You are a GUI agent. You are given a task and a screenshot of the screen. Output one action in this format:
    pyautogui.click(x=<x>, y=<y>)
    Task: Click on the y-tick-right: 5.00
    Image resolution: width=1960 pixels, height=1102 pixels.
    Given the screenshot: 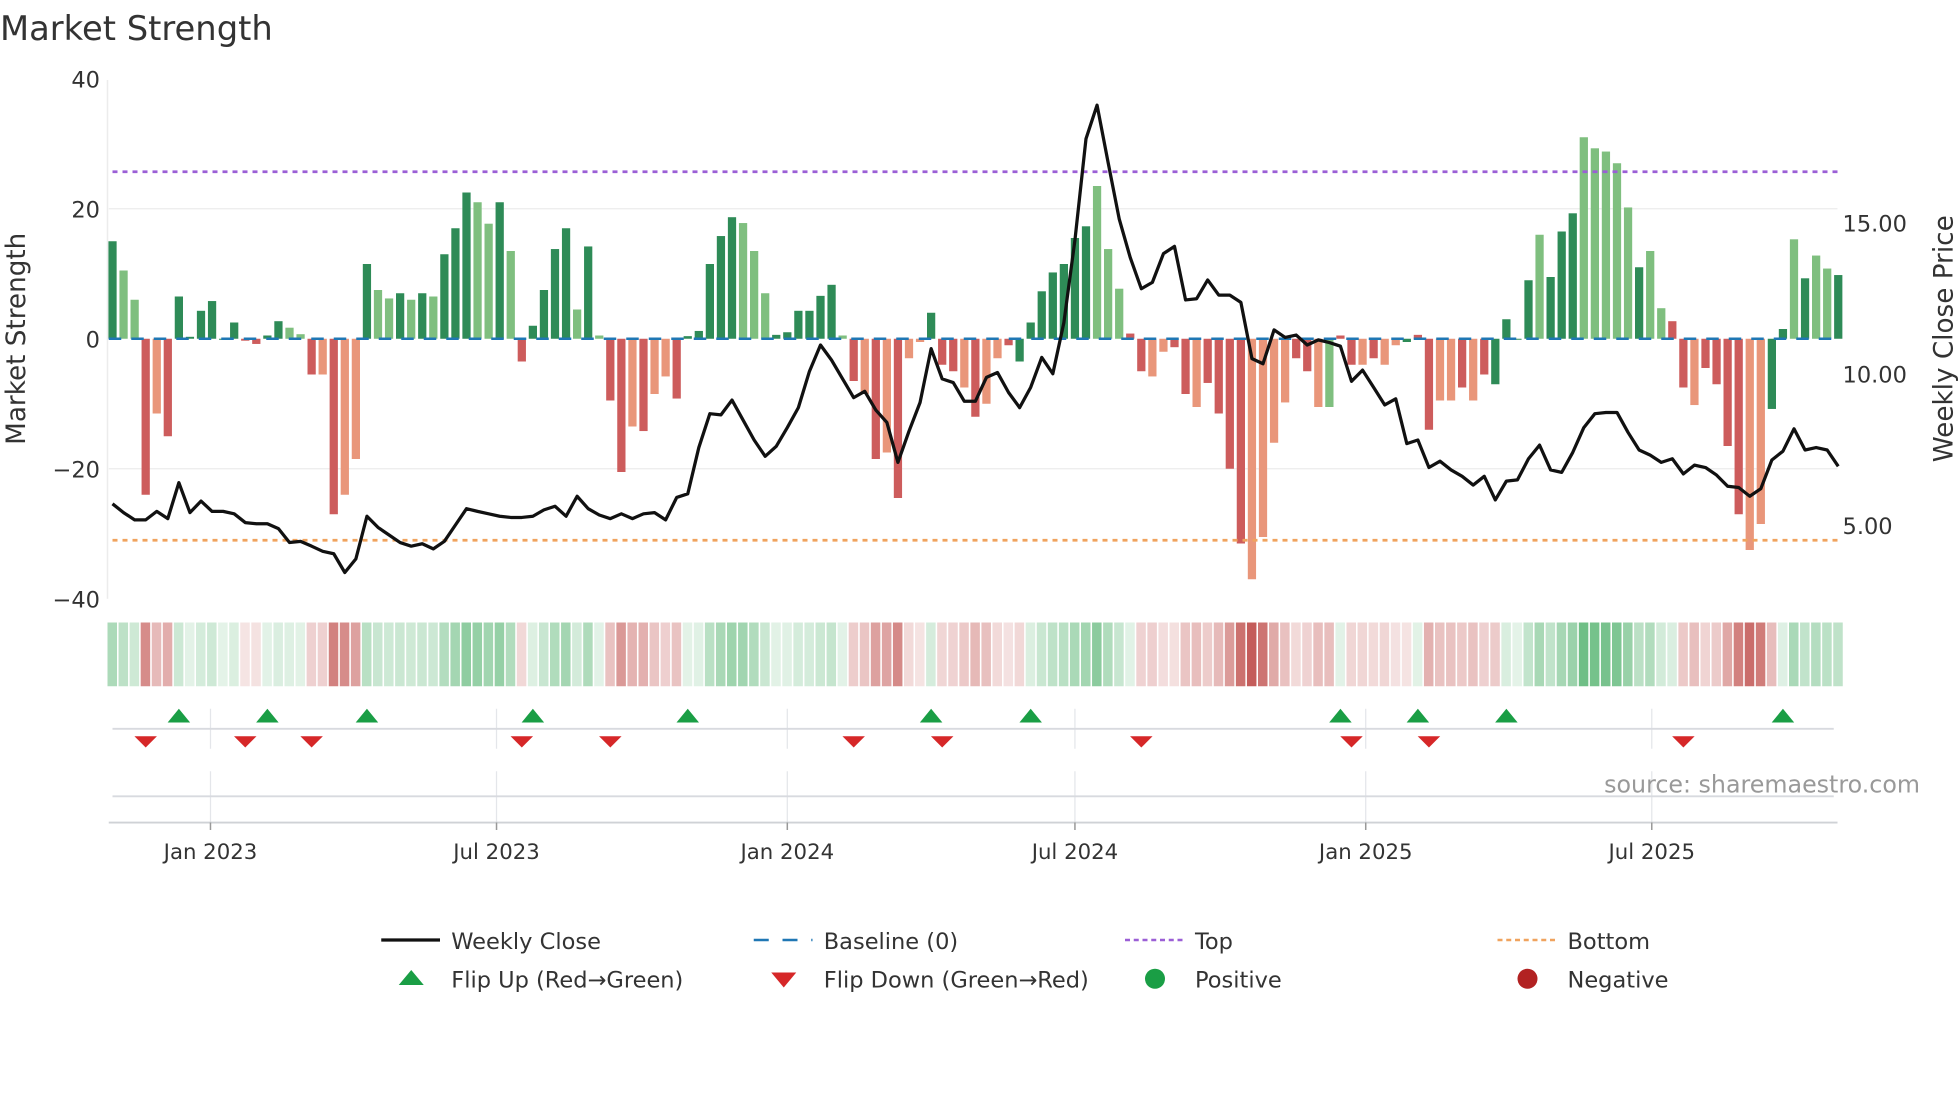 What is the action you would take?
    pyautogui.click(x=1868, y=527)
    